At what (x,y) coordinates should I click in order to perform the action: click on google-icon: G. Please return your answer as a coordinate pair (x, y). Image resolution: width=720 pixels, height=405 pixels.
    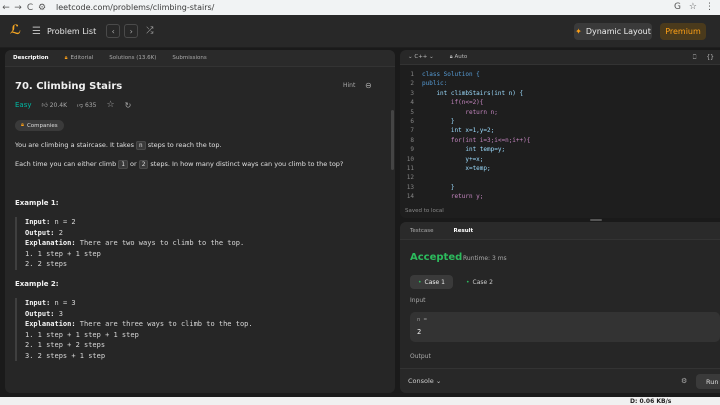
    Looking at the image, I should click on (677, 7).